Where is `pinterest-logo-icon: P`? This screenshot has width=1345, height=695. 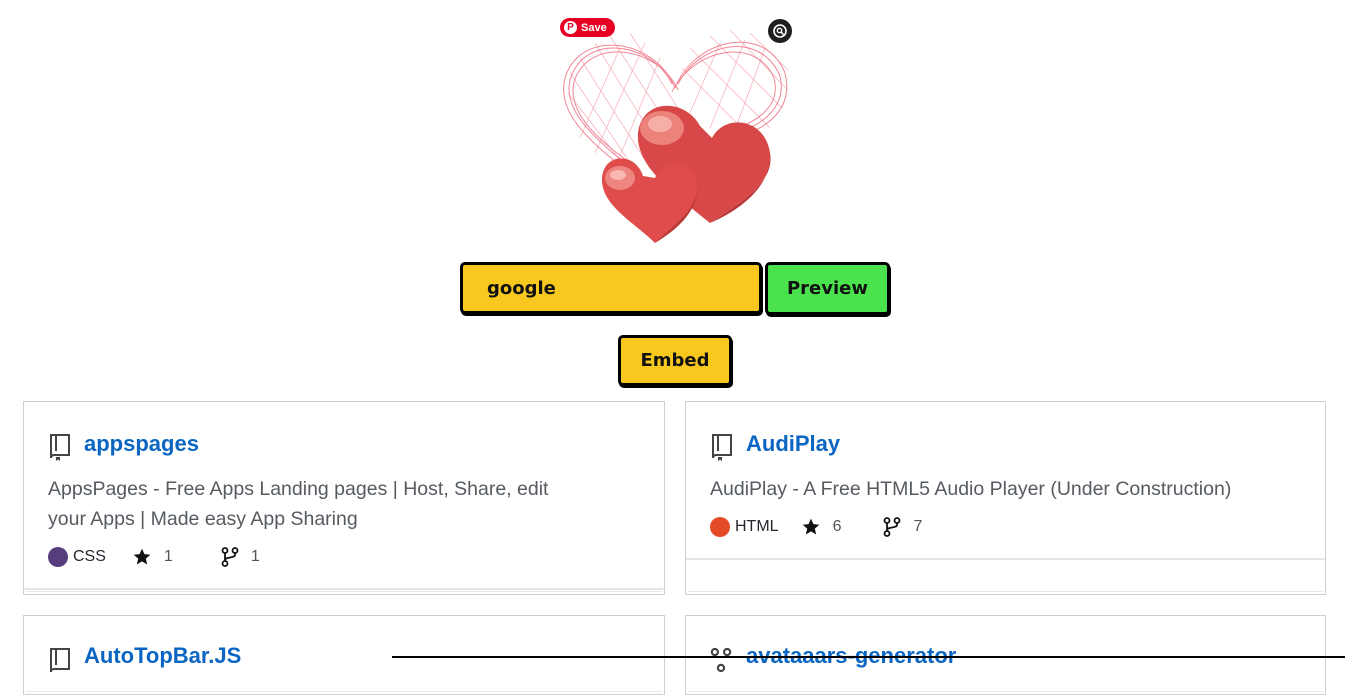 pinterest-logo-icon: P is located at coordinates (570, 27).